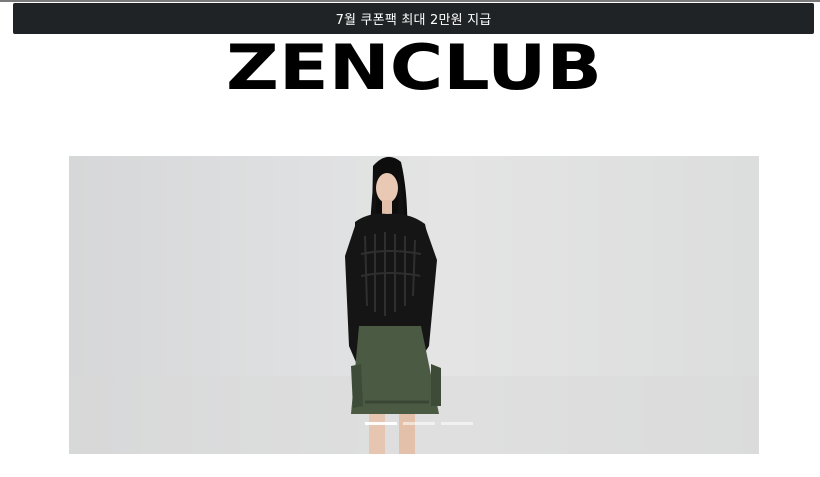  What do you see at coordinates (410, 1) in the screenshot?
I see `top-divider` at bounding box center [410, 1].